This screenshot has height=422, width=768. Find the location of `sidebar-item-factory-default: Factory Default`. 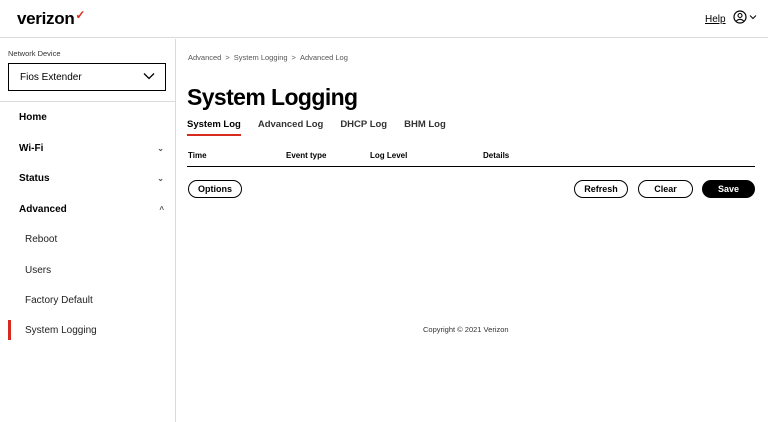

sidebar-item-factory-default: Factory Default is located at coordinates (88, 300).